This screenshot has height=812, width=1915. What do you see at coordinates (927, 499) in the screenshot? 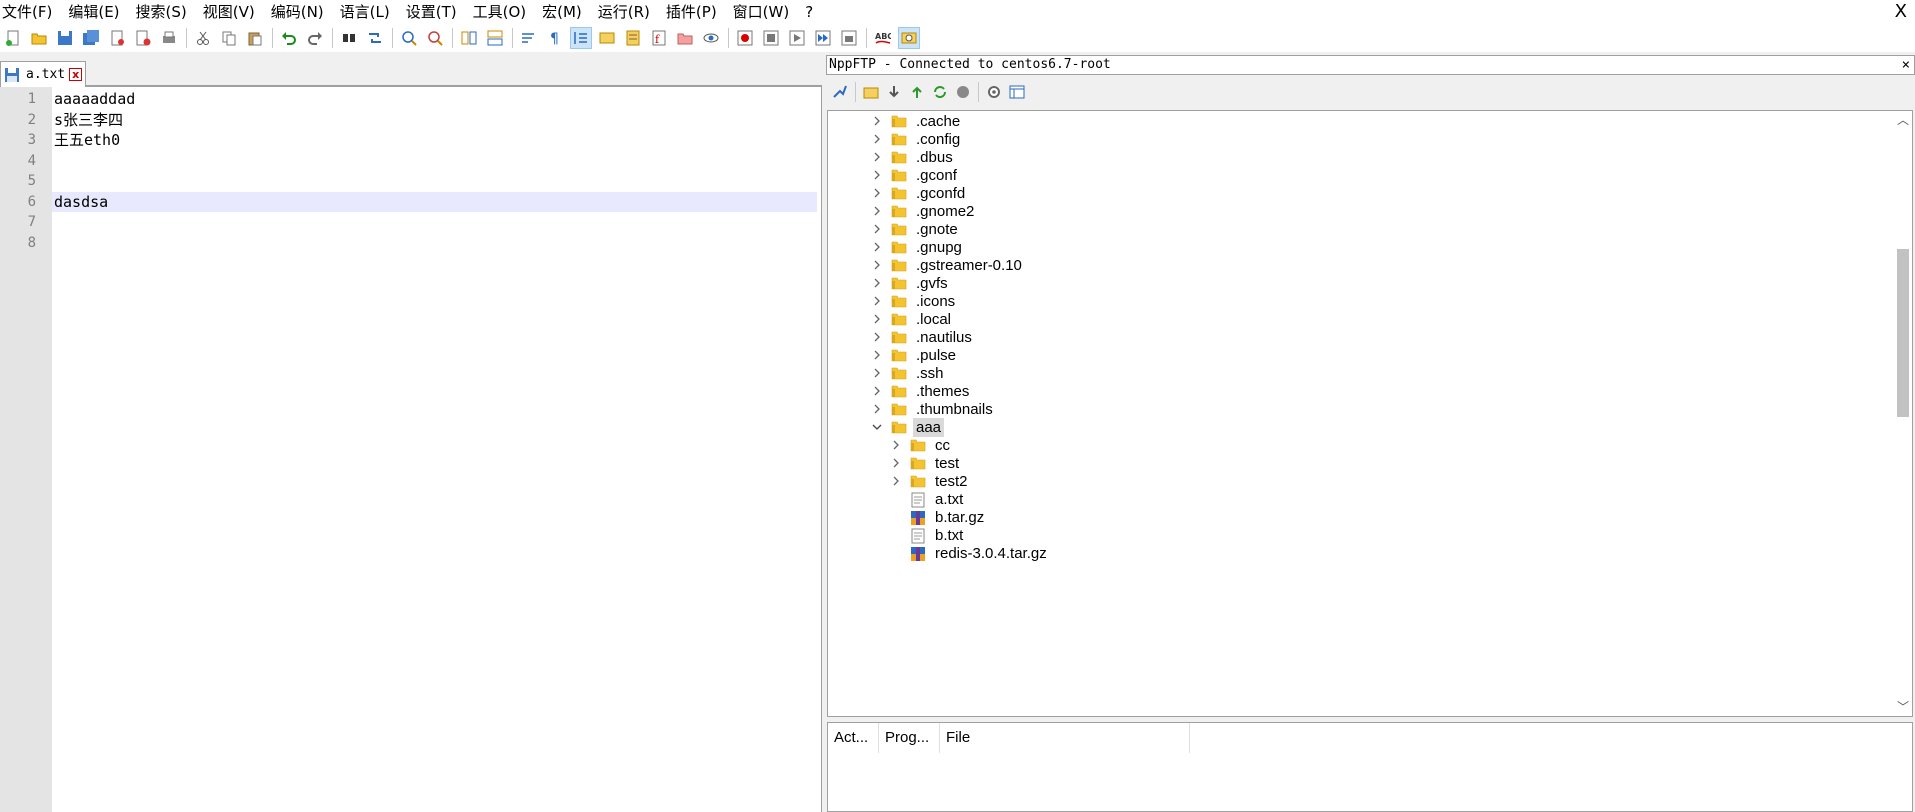
I see `tree-file-item: a.txt` at bounding box center [927, 499].